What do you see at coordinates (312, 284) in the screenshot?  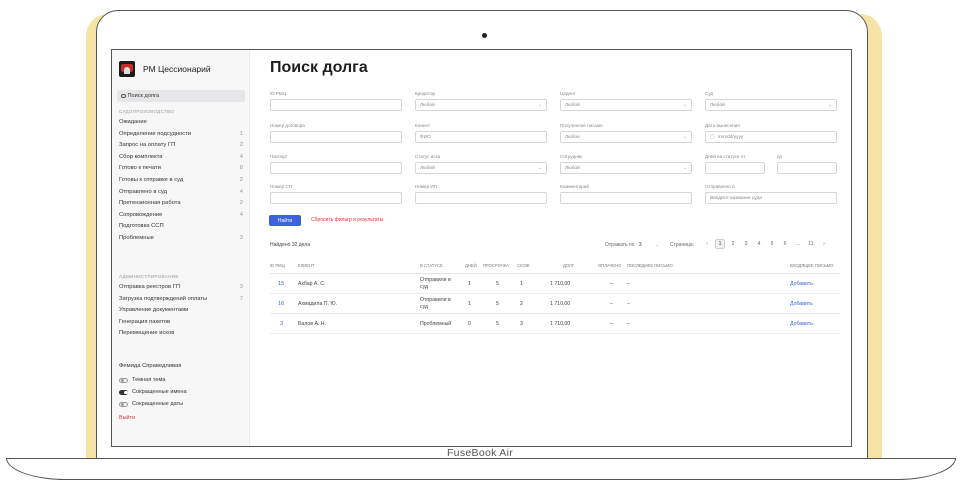 I see `row-client: Акбар А. С.` at bounding box center [312, 284].